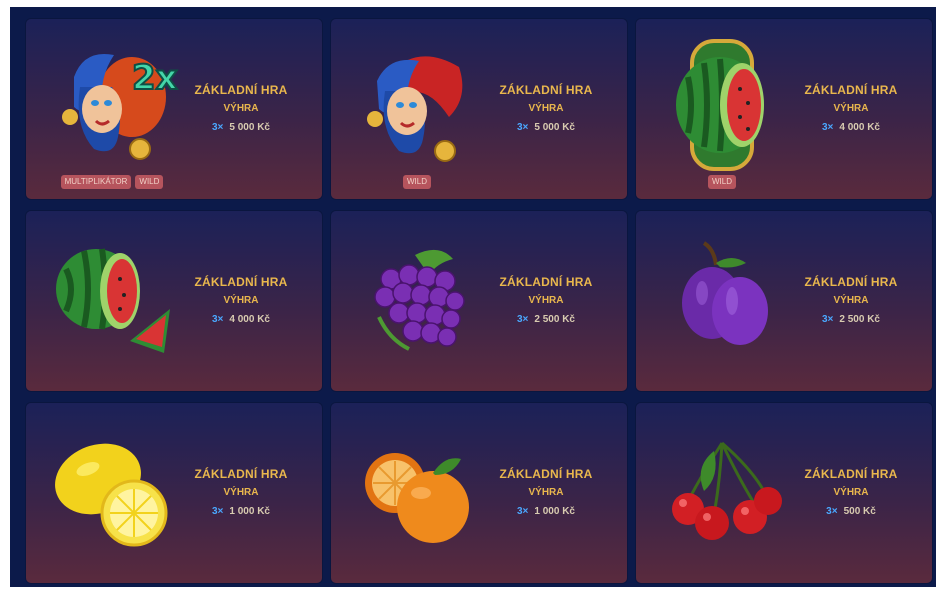 This screenshot has width=938, height=590. I want to click on orange-icon, so click(417, 489).